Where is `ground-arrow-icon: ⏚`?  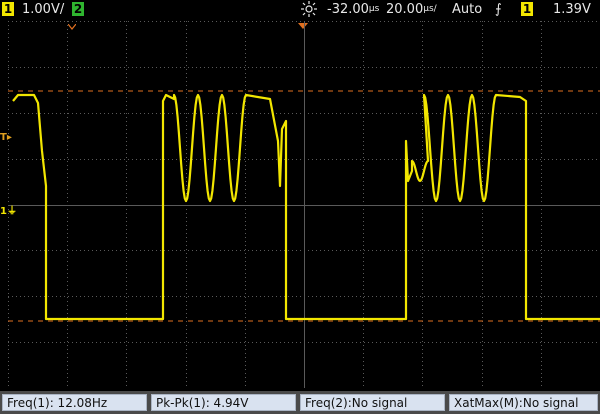 ground-arrow-icon: ⏚ is located at coordinates (11, 211).